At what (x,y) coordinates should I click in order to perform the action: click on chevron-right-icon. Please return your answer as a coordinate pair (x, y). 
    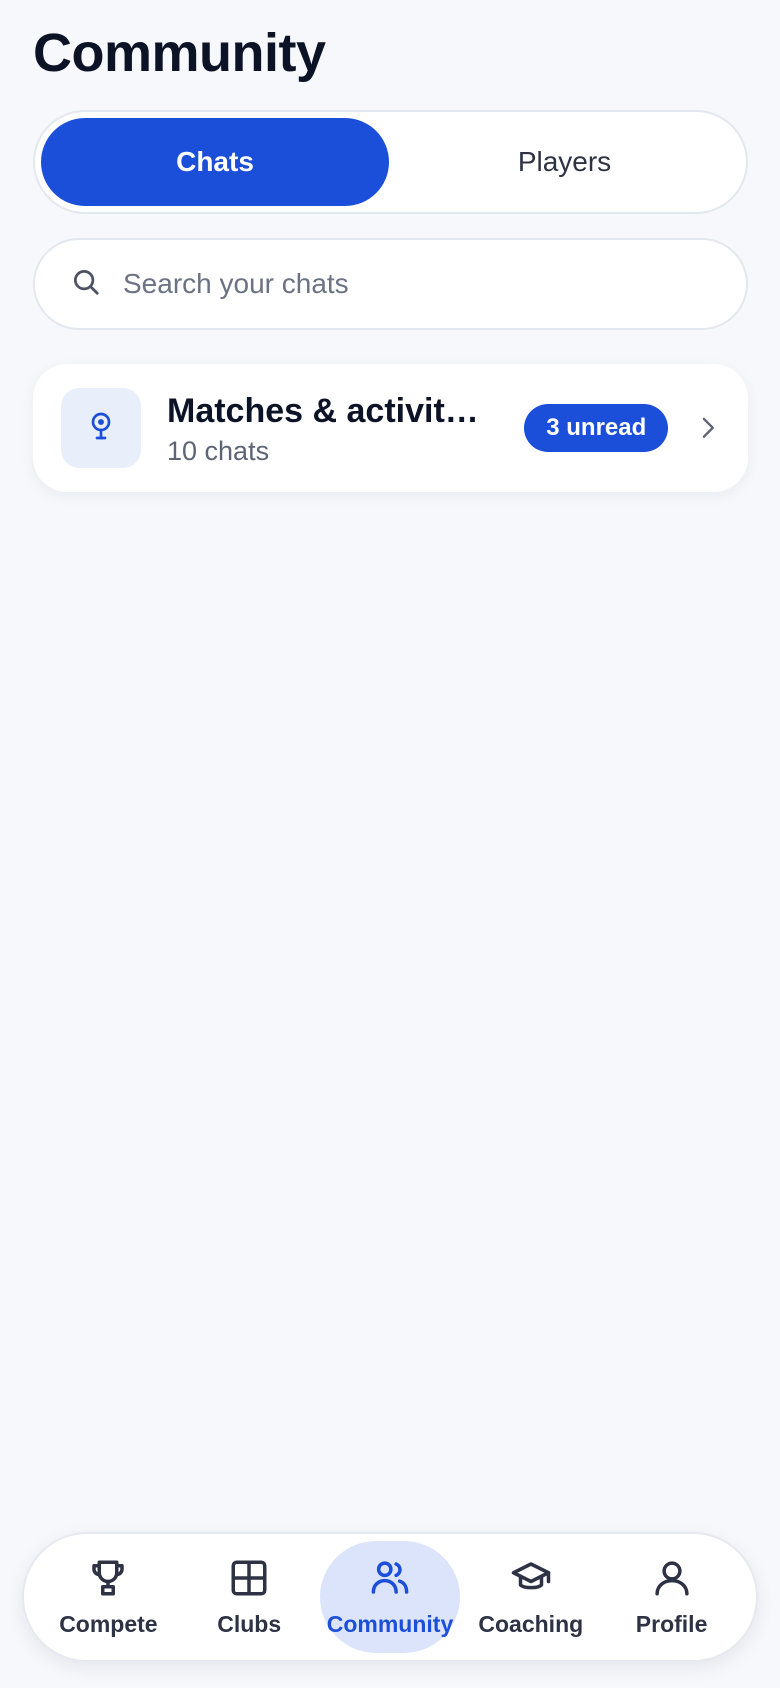
    Looking at the image, I should click on (708, 428).